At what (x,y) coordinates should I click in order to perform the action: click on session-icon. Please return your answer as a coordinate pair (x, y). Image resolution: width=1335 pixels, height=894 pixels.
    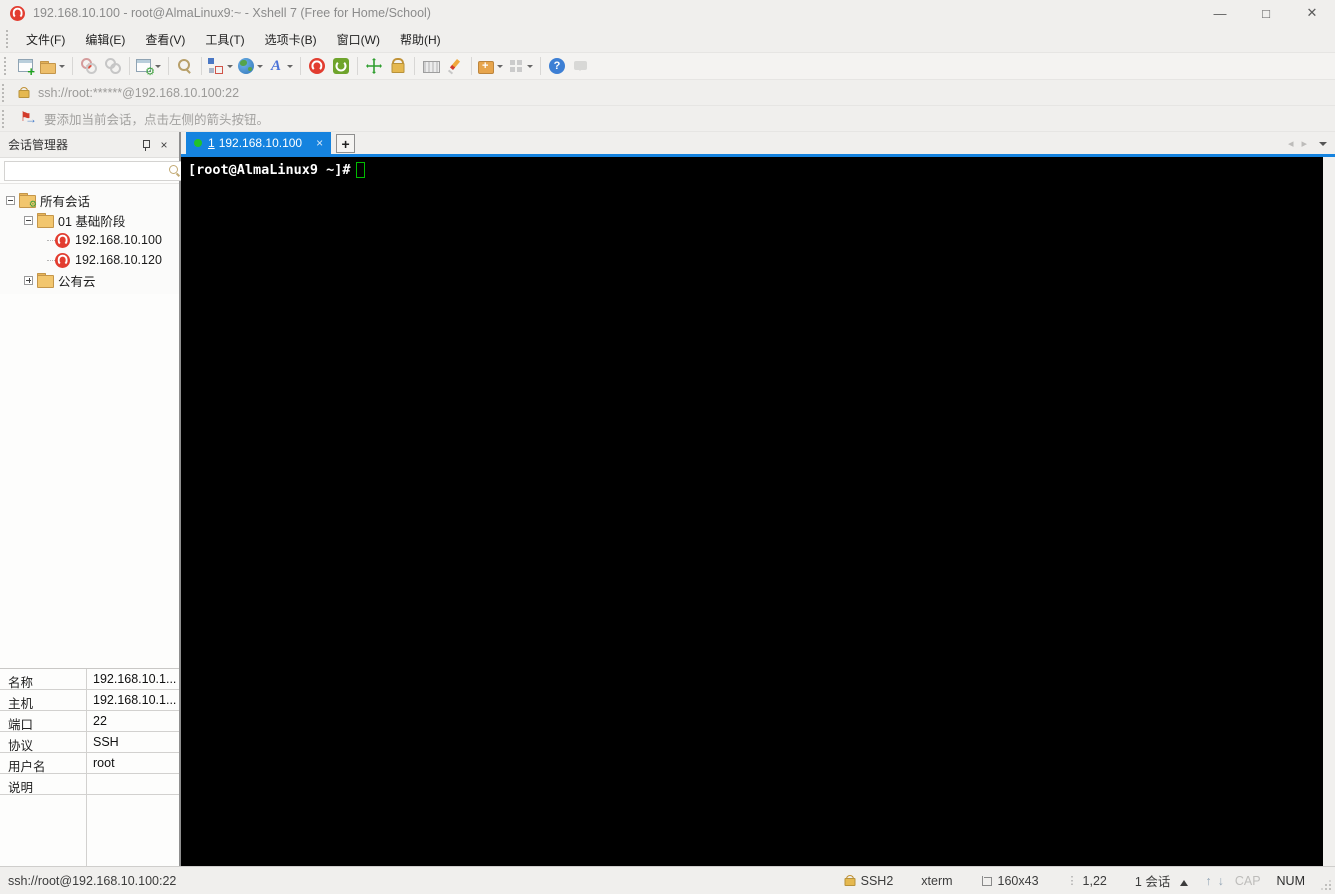
    Looking at the image, I should click on (62, 240).